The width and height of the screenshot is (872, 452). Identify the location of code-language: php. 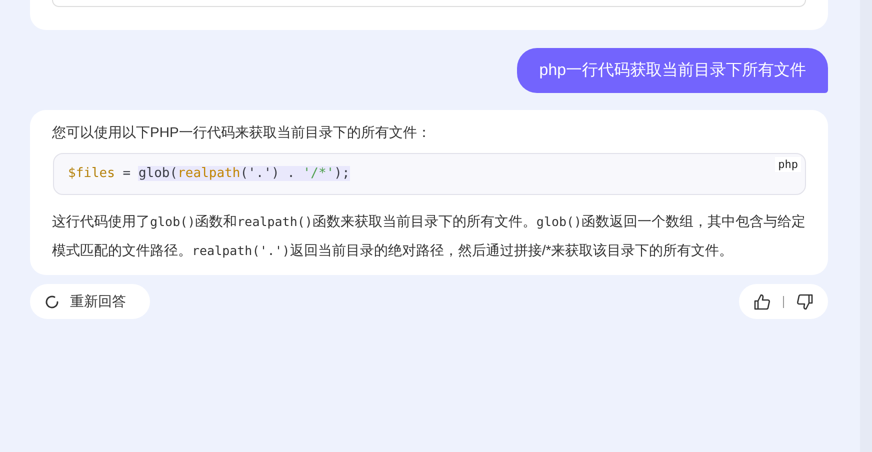
(788, 164).